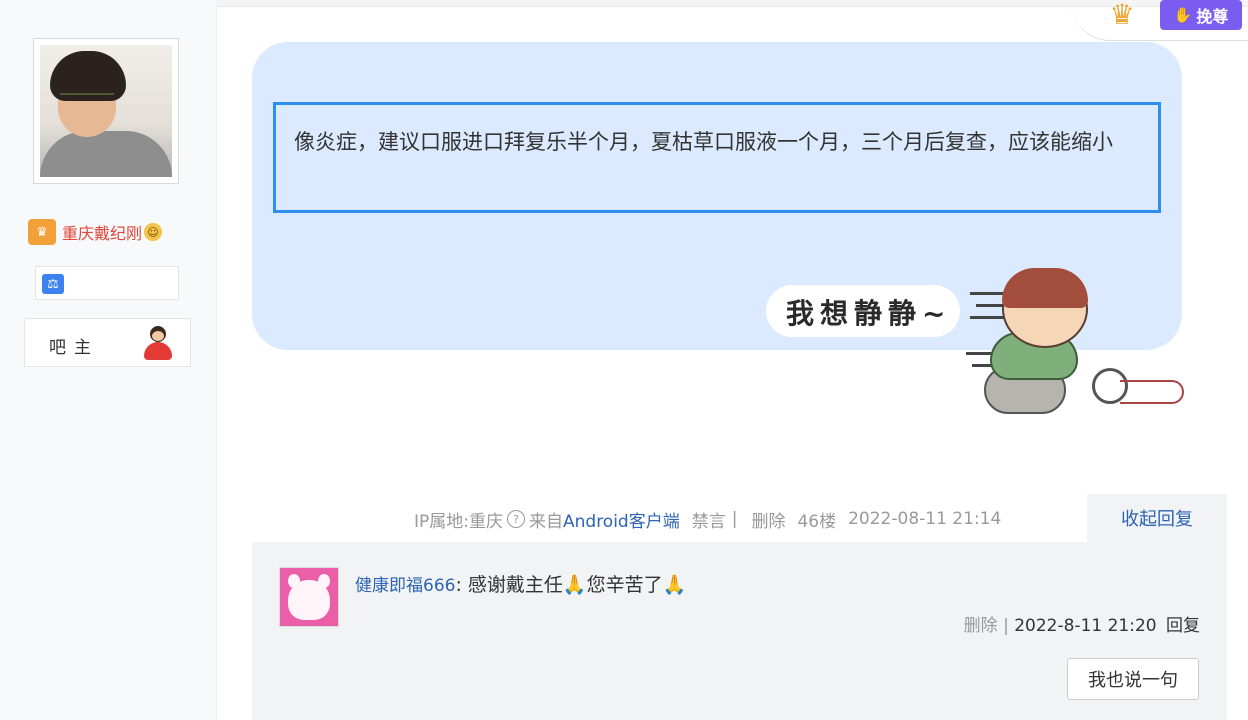 The height and width of the screenshot is (720, 1248). What do you see at coordinates (309, 597) in the screenshot?
I see `reply-avatar` at bounding box center [309, 597].